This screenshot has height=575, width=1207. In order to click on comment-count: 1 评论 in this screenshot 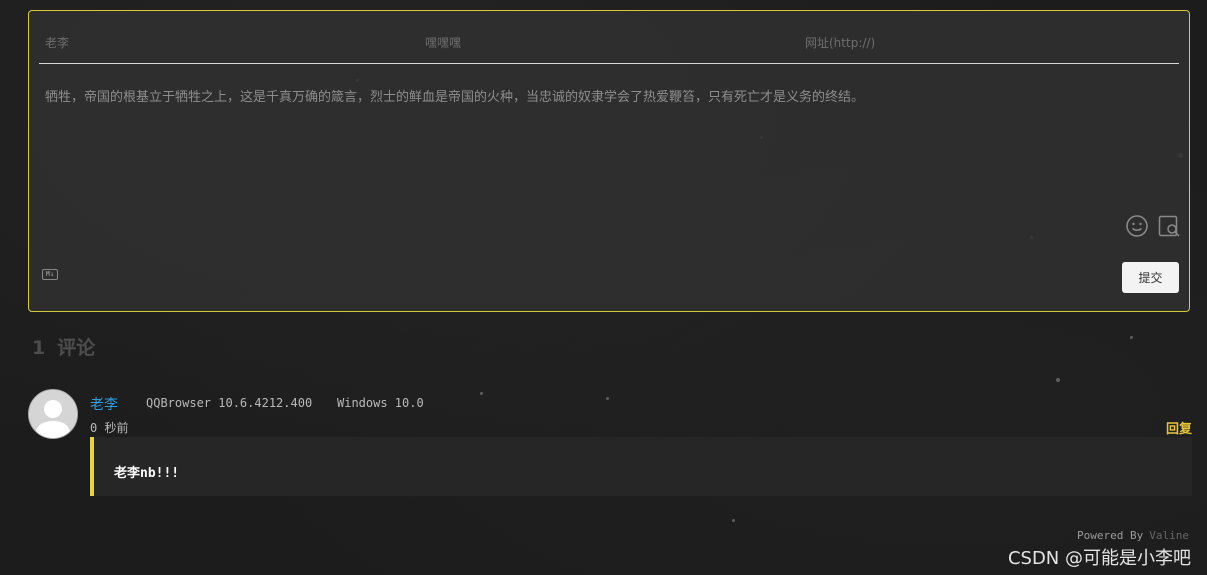, I will do `click(63, 346)`.